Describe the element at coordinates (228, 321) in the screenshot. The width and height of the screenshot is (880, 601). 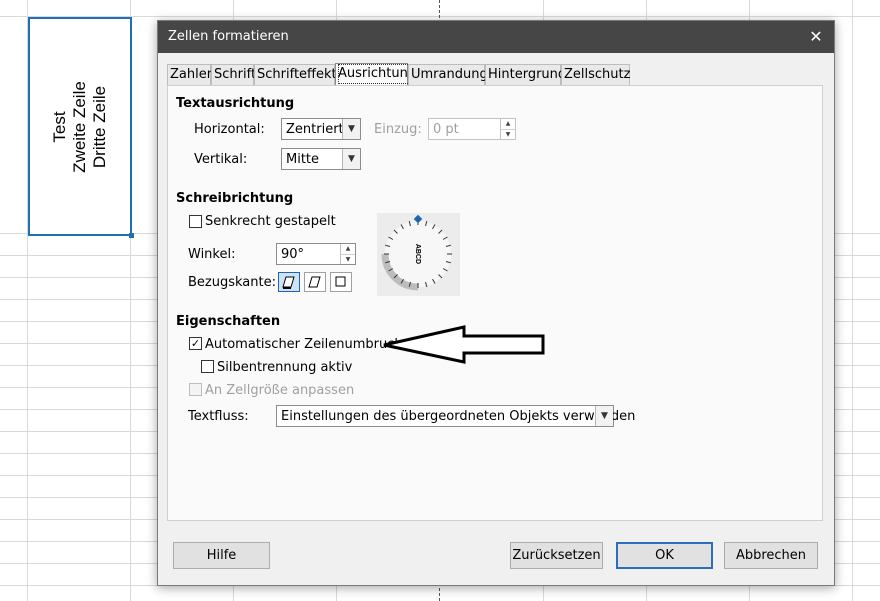
I see `section-title-properties: Eigenschaften` at that location.